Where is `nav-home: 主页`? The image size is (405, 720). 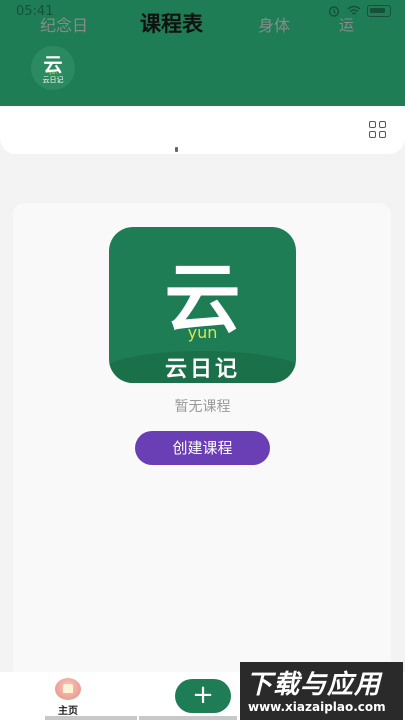 nav-home: 主页 is located at coordinates (68, 697).